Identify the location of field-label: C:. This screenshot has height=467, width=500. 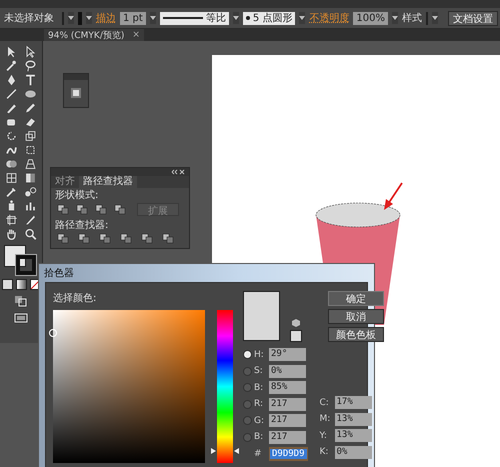
(325, 403).